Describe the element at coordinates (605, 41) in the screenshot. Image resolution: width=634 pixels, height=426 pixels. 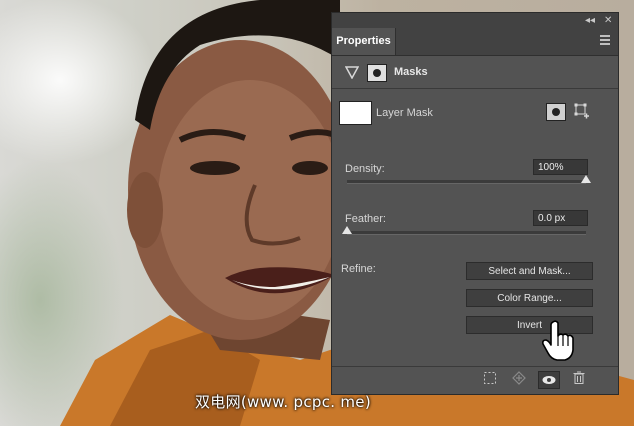
I see `panel-menu-icon` at that location.